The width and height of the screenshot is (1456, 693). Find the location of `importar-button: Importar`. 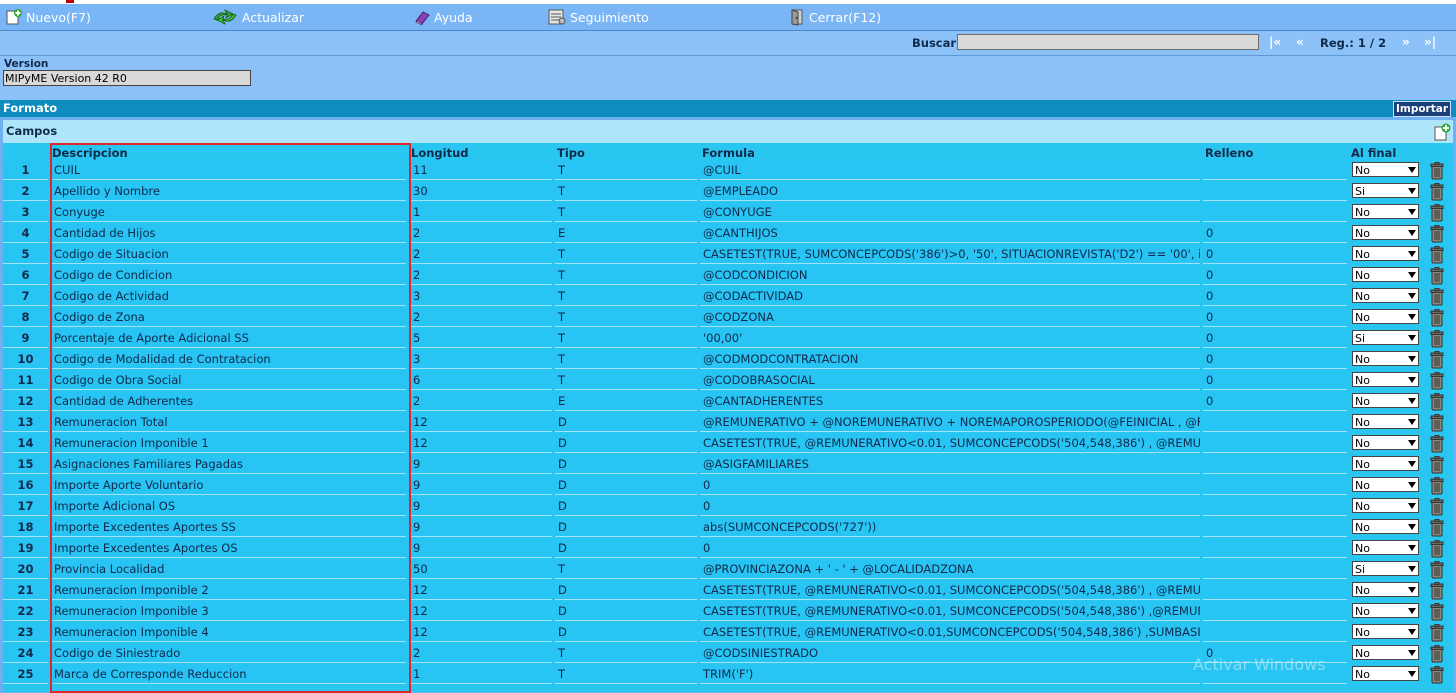

importar-button: Importar is located at coordinates (1422, 109).